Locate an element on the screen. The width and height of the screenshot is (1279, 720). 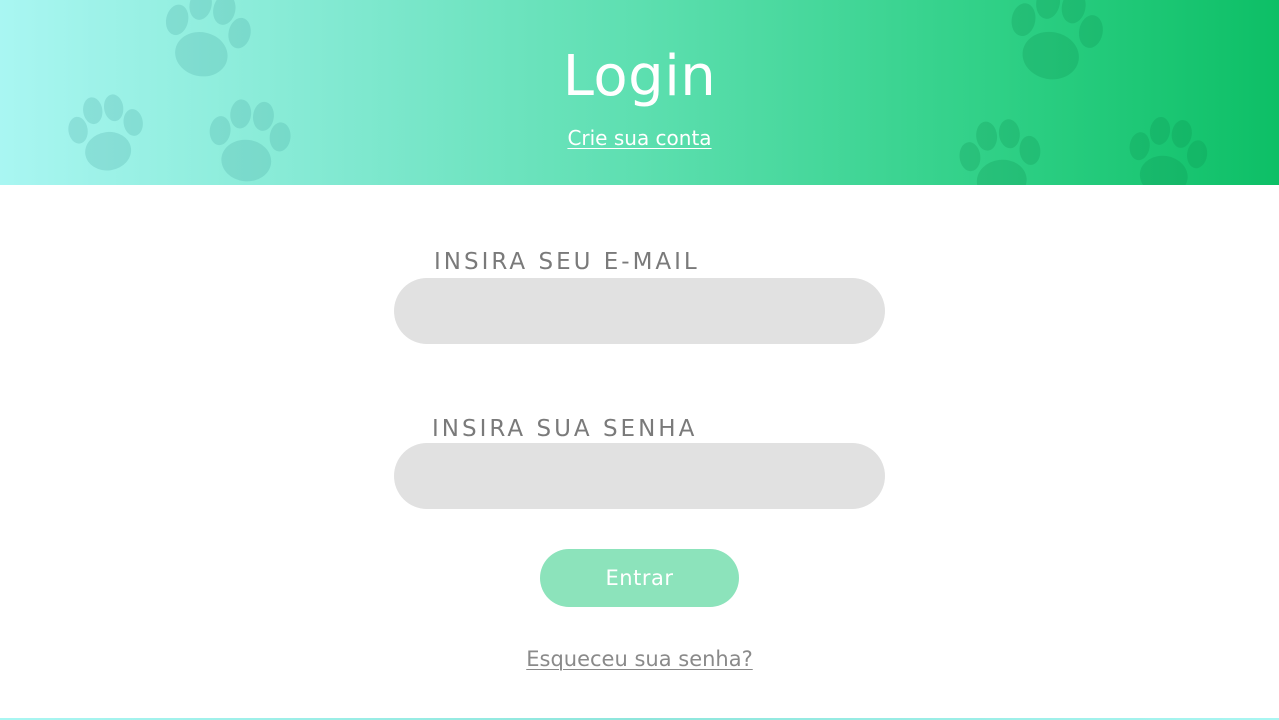
password-label: INSIRA SUA SENHA is located at coordinates (565, 429).